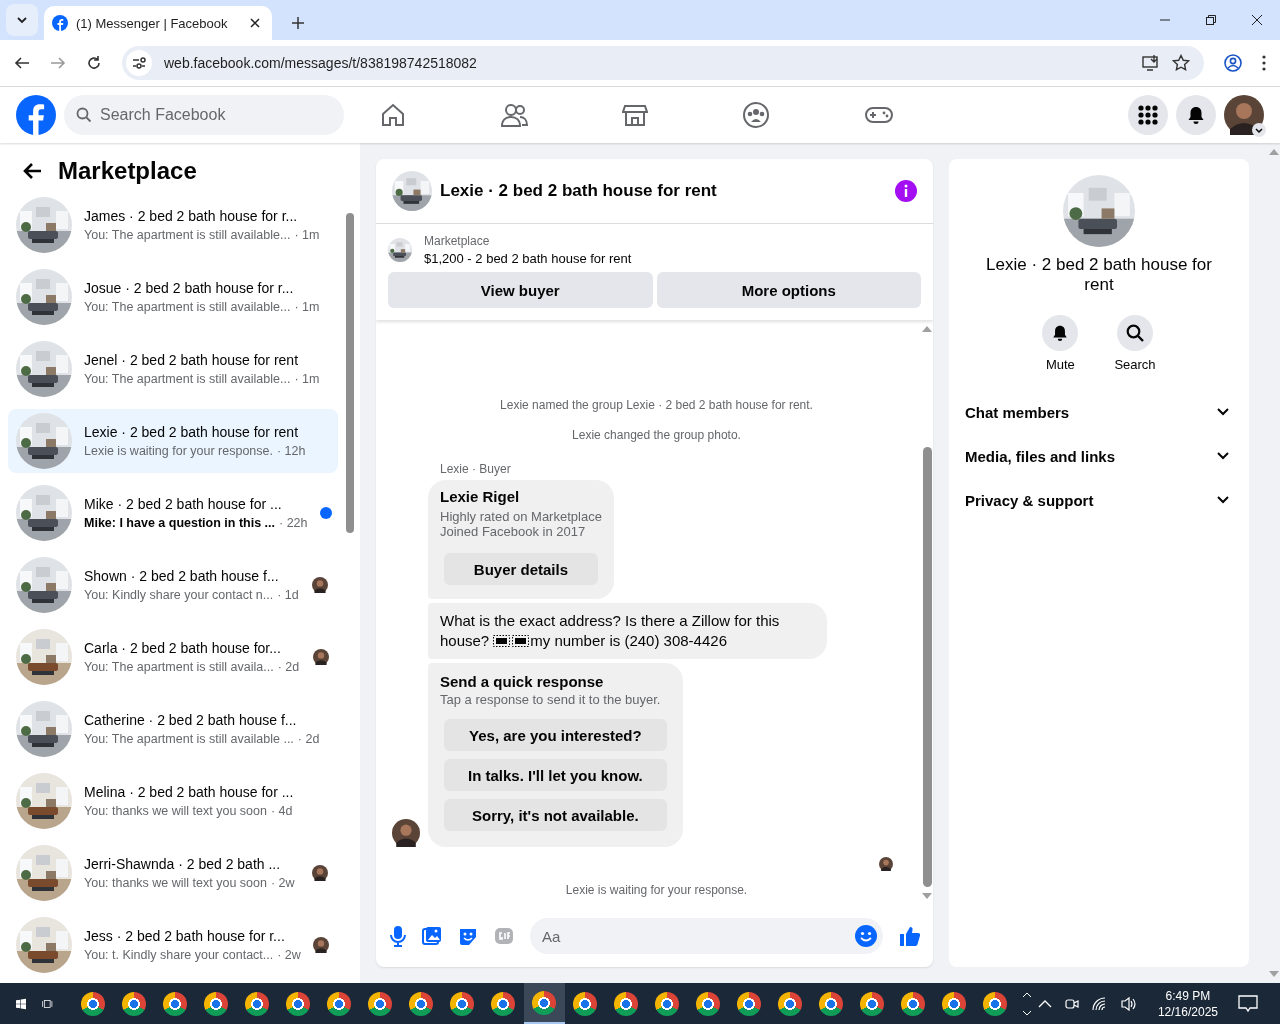  What do you see at coordinates (173, 369) in the screenshot?
I see `conversation-item: Jenel · 2 bed 2 bath house for rent You: The apartment is still available... · 1m` at bounding box center [173, 369].